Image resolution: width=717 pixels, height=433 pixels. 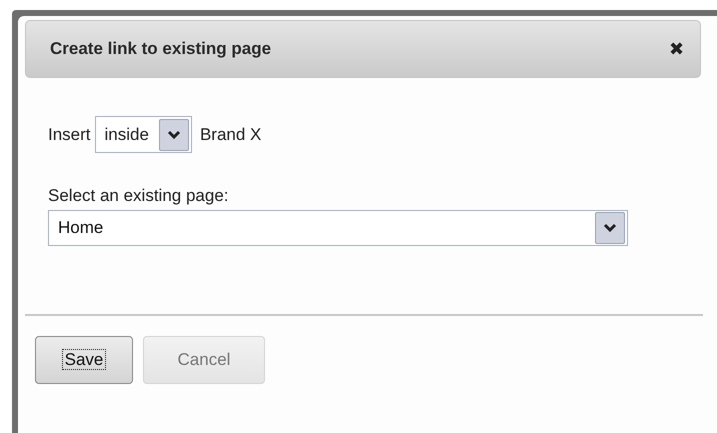 I want to click on page-dropdown: Home, so click(x=338, y=228).